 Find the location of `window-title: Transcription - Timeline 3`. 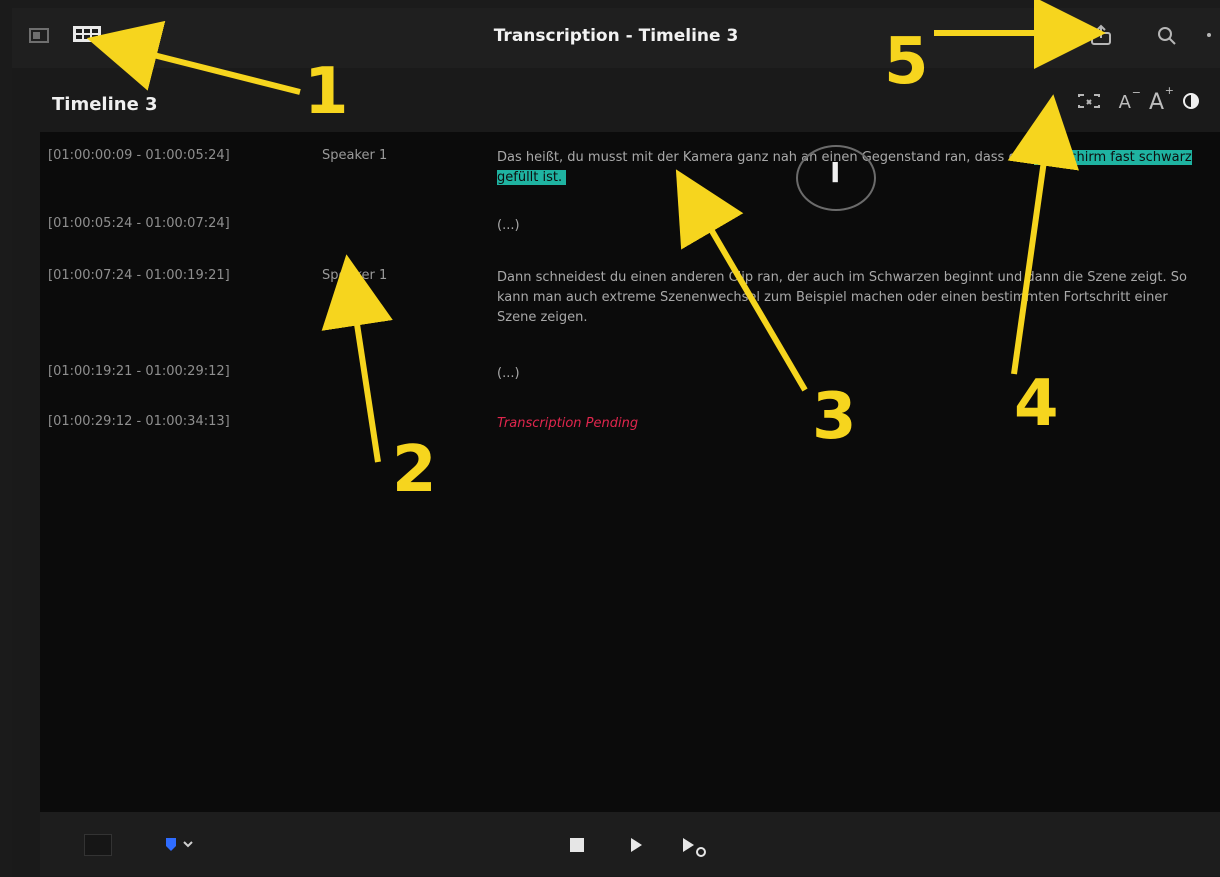

window-title: Transcription - Timeline 3 is located at coordinates (616, 36).